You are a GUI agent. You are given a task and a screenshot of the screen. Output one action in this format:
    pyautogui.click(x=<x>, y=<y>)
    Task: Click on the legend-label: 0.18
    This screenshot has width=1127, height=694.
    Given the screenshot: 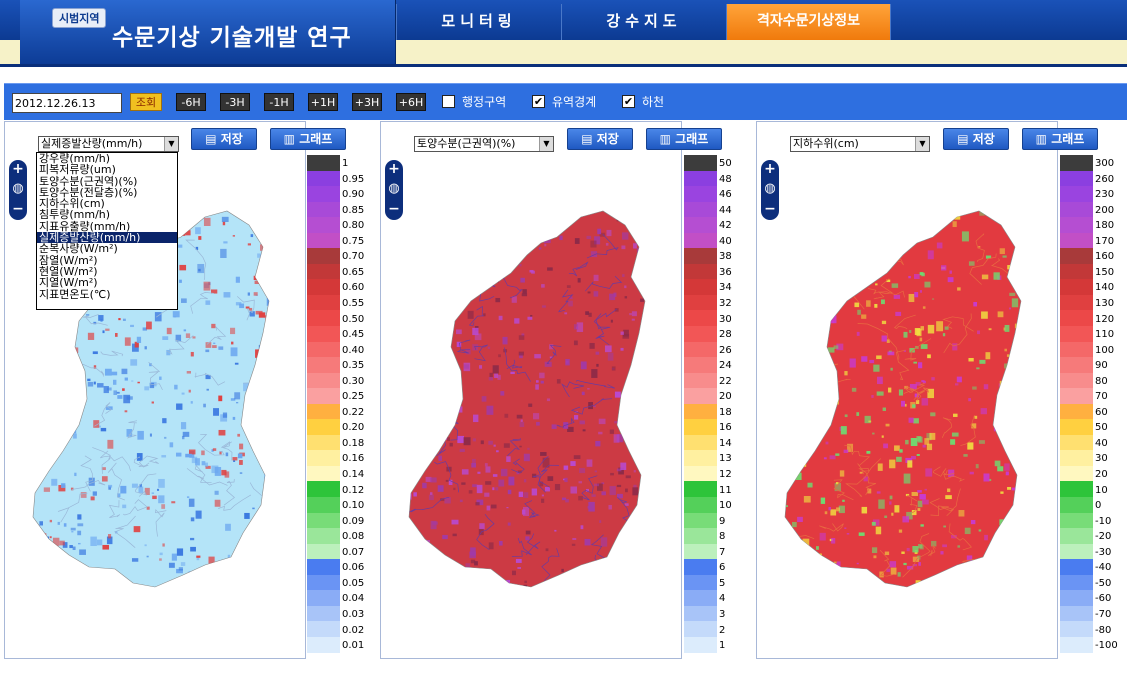 What is the action you would take?
    pyautogui.click(x=353, y=443)
    